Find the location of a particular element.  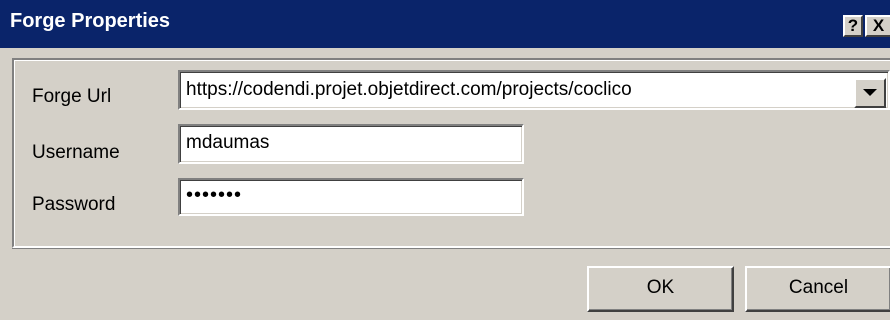

password-label: Password is located at coordinates (74, 204).